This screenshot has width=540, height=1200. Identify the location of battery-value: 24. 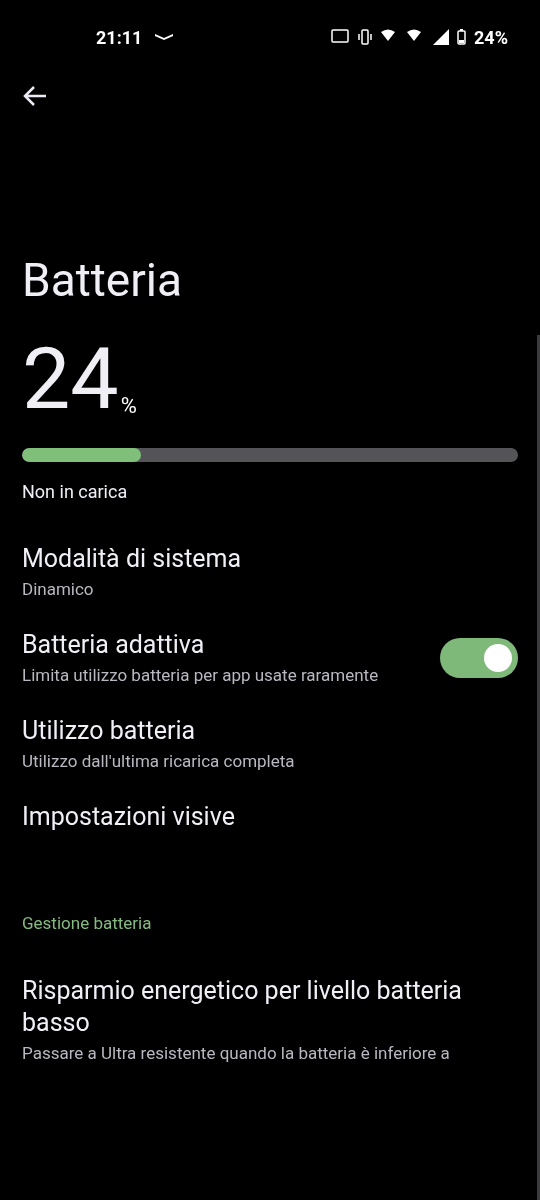
(70, 379).